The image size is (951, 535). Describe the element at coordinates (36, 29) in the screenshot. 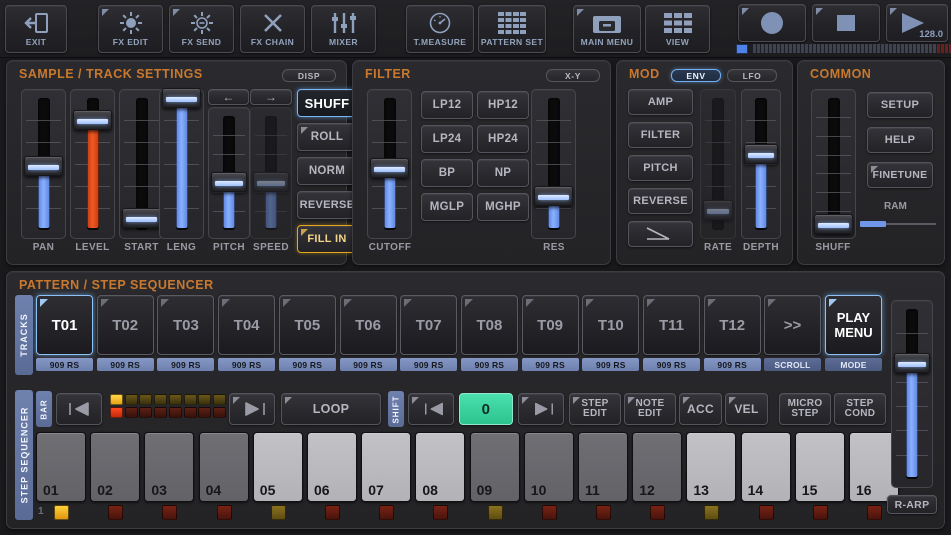

I see `exit-button: EXIT` at that location.